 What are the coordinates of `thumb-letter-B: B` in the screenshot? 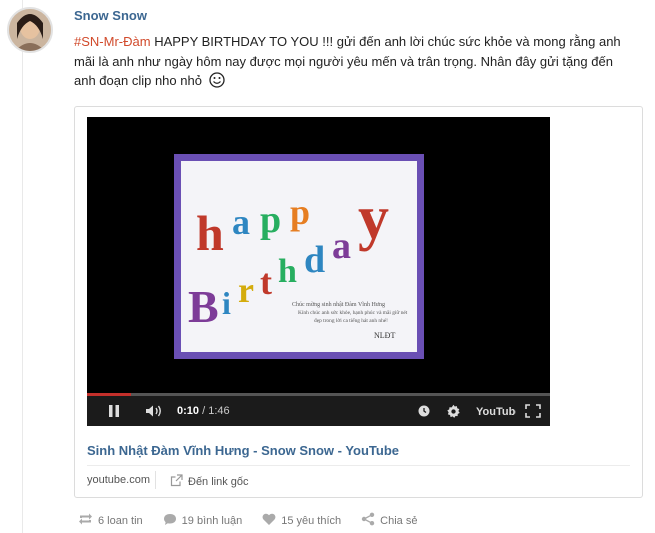 It's located at (203, 306).